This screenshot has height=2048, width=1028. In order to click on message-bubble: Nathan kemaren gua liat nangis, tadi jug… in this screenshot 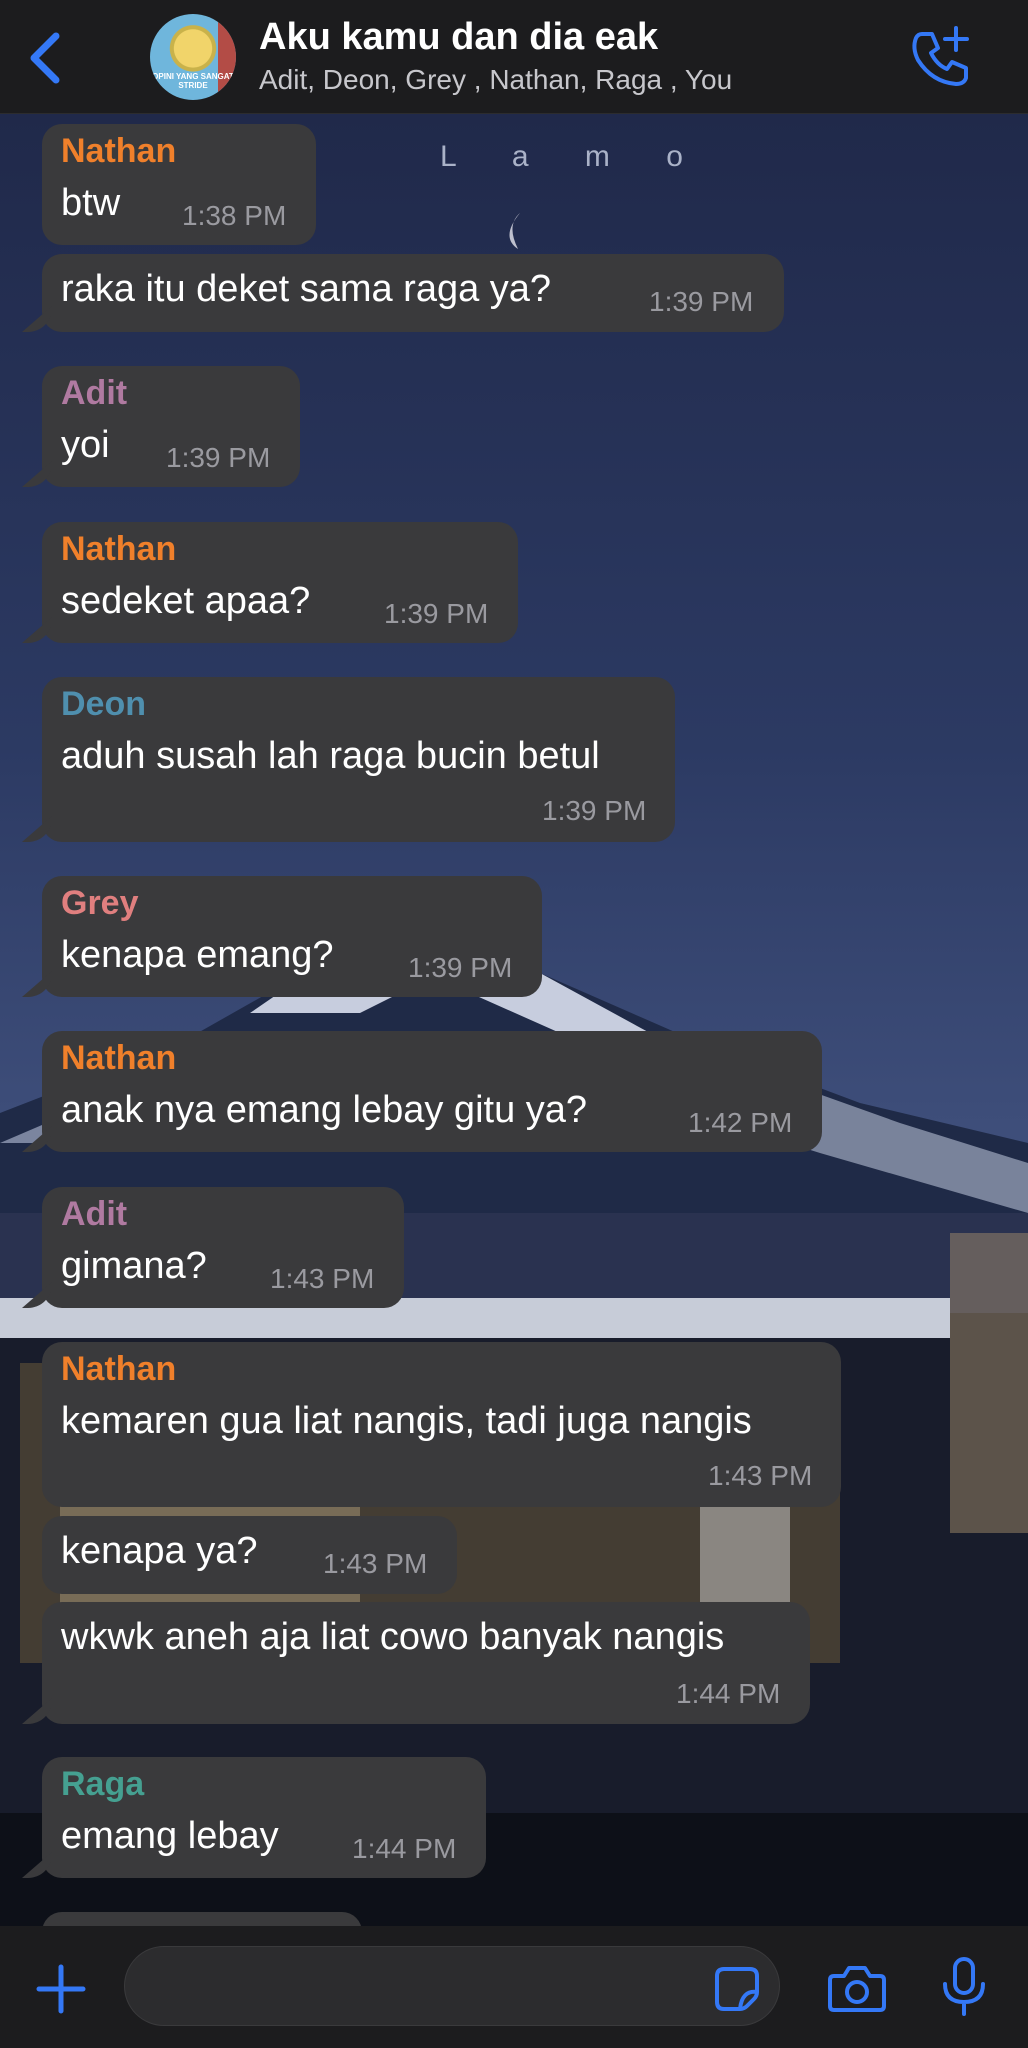, I will do `click(441, 1424)`.